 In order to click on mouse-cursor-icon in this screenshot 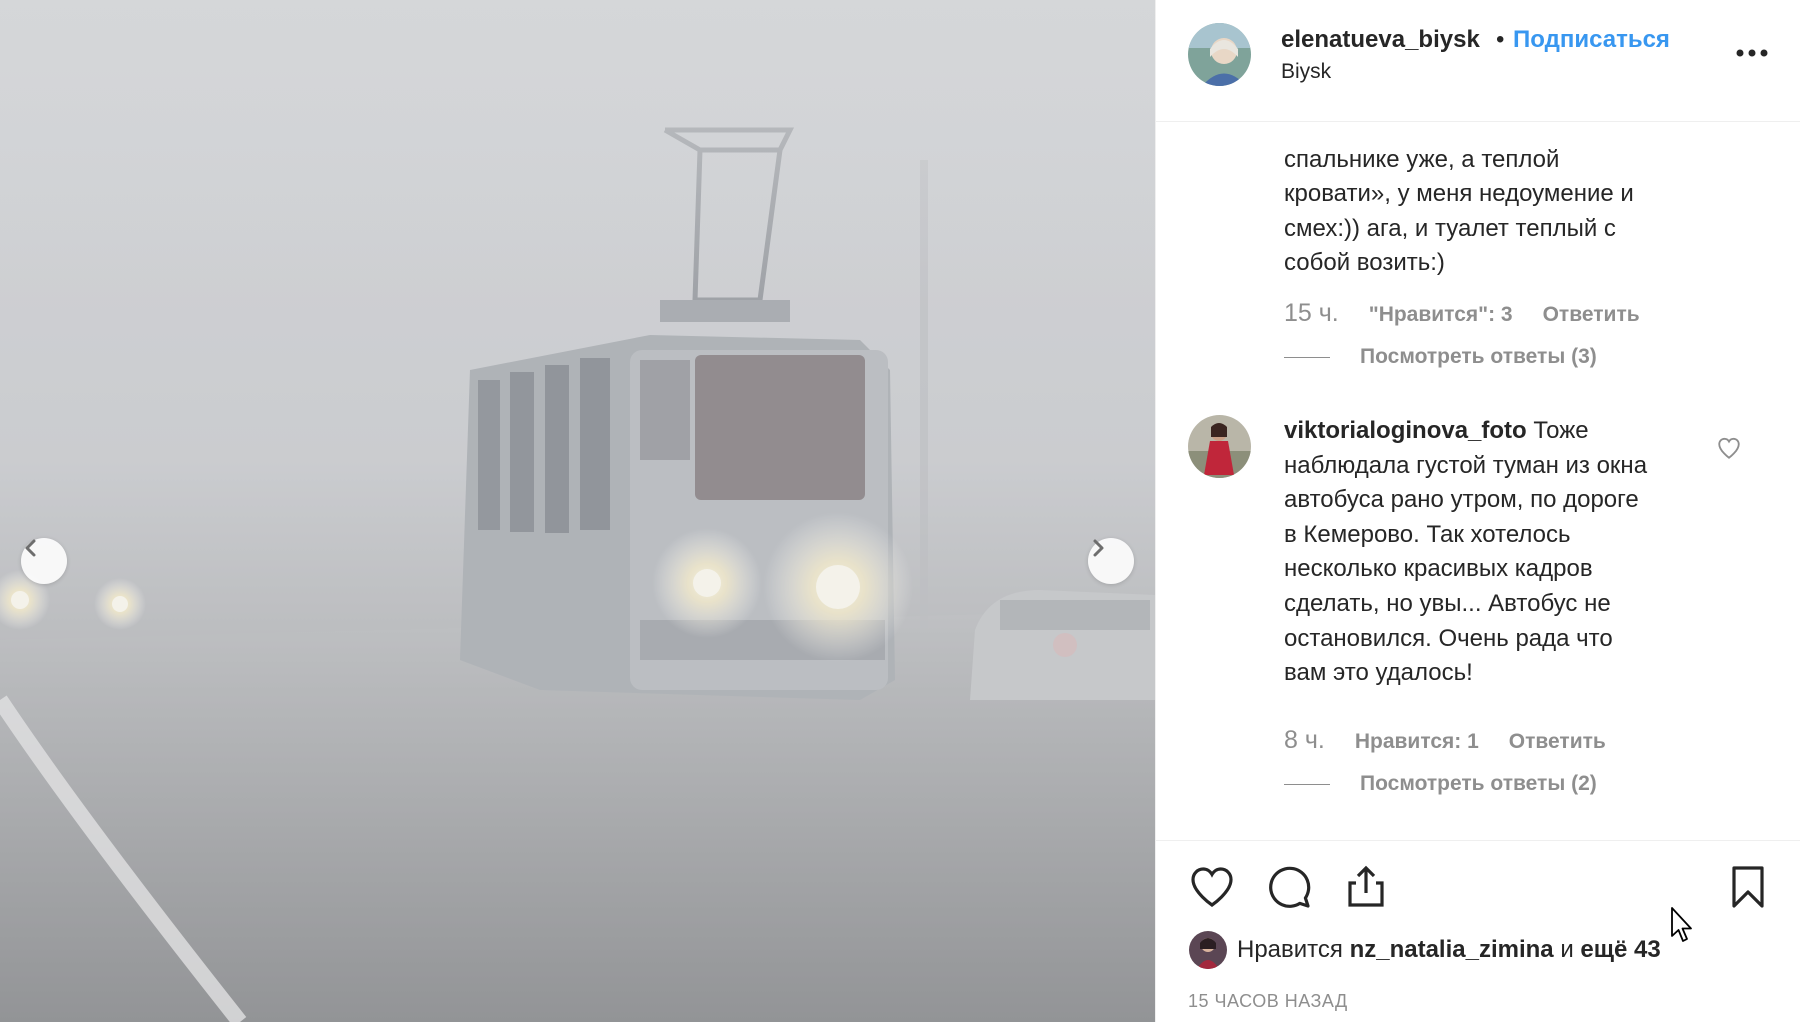, I will do `click(1681, 924)`.